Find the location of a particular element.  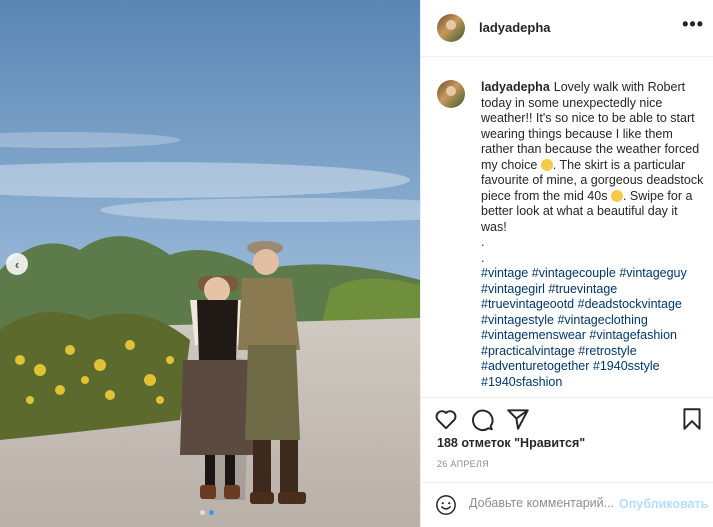

comment-input is located at coordinates (544, 503).